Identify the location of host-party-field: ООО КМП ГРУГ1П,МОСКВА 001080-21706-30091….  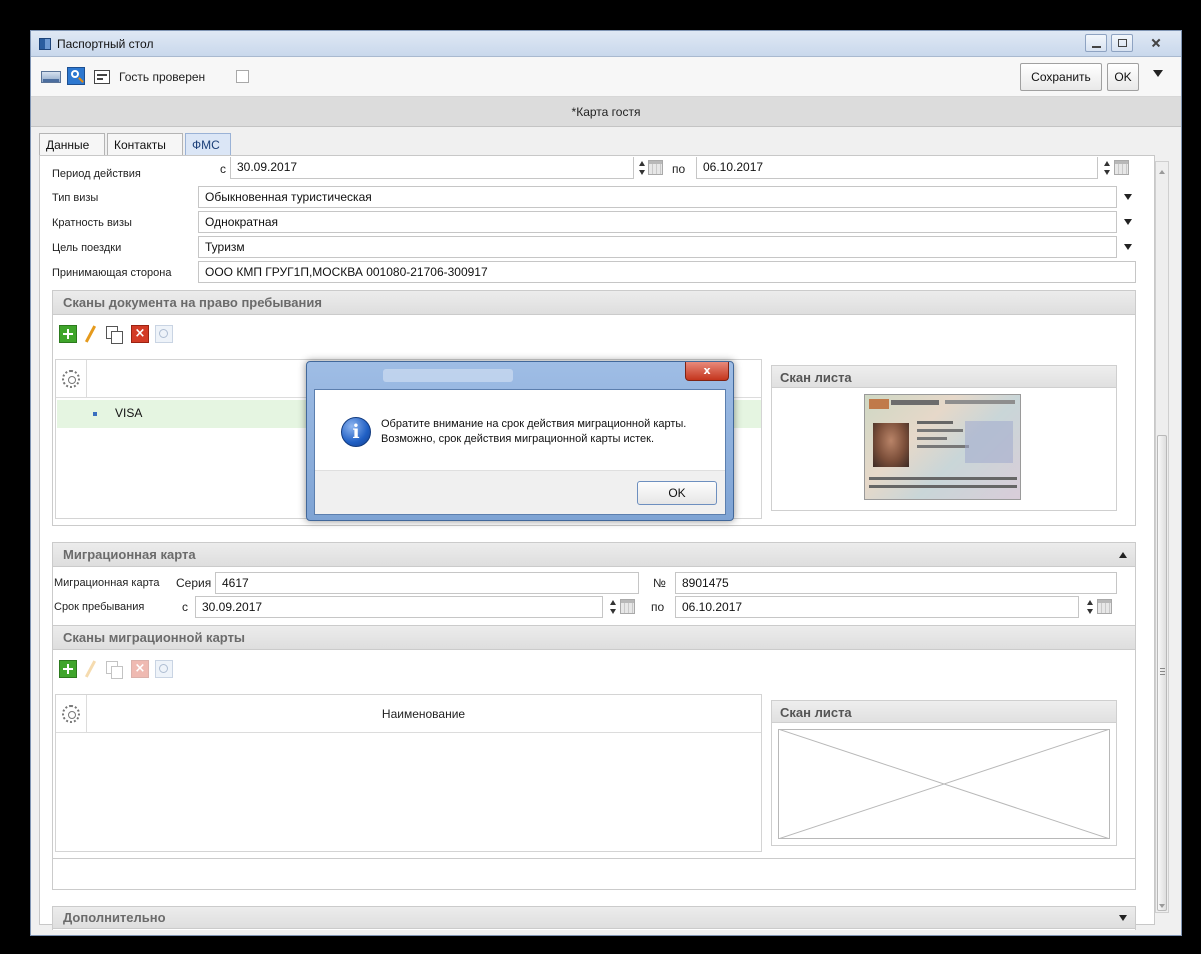
(667, 272).